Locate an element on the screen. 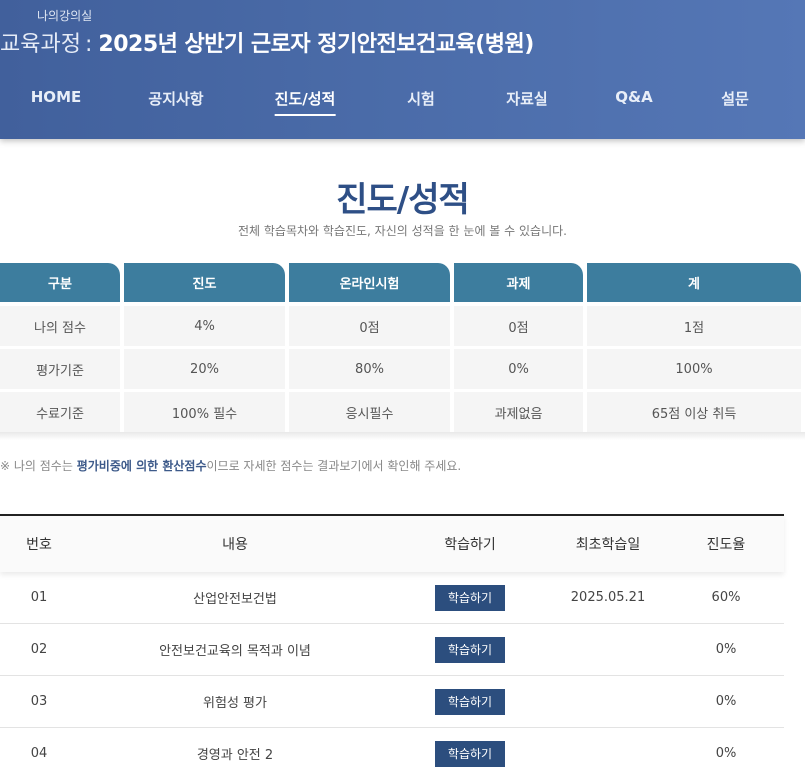  note-suffix: 이므로 자세한 점수는 결과보기에서 확인해 주세요. is located at coordinates (334, 466).